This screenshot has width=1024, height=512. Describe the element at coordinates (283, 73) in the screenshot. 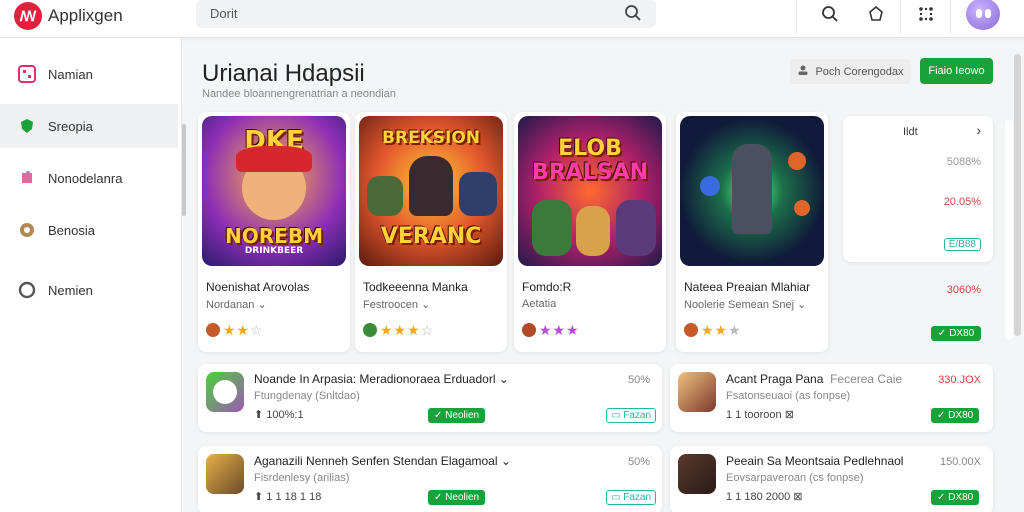

I see `page-title: Urianai Hdapsii` at that location.